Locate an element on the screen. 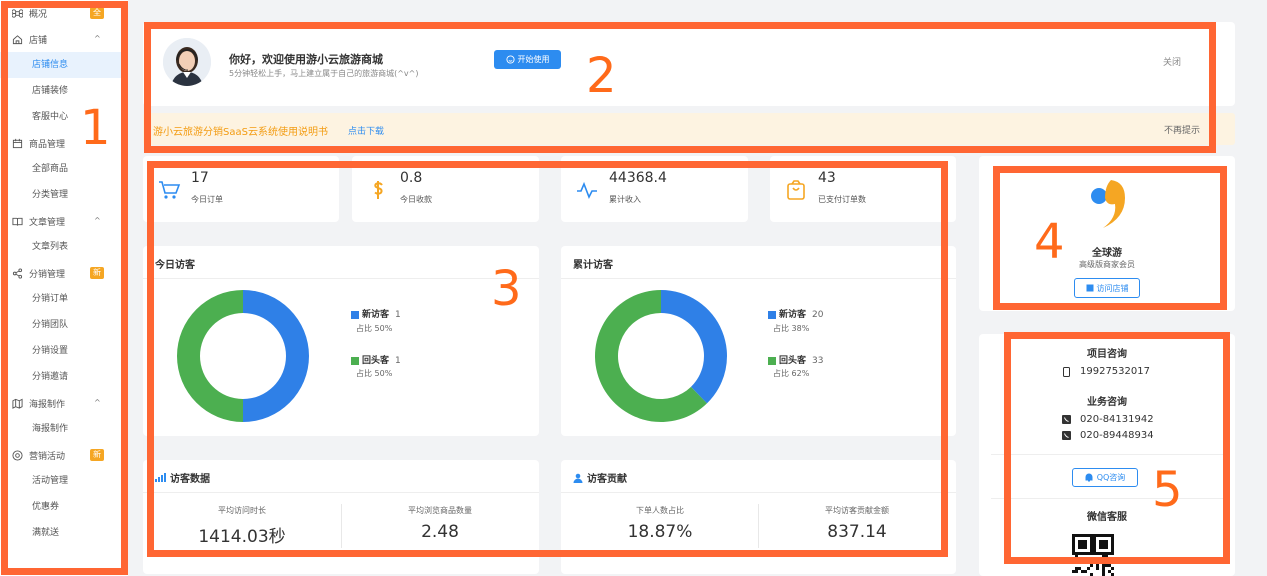  aperture-icon is located at coordinates (17, 455).